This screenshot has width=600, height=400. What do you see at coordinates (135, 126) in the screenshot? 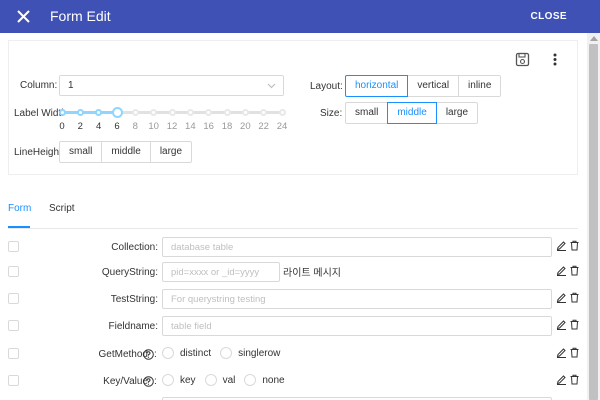
I see `slider-mark: 8` at bounding box center [135, 126].